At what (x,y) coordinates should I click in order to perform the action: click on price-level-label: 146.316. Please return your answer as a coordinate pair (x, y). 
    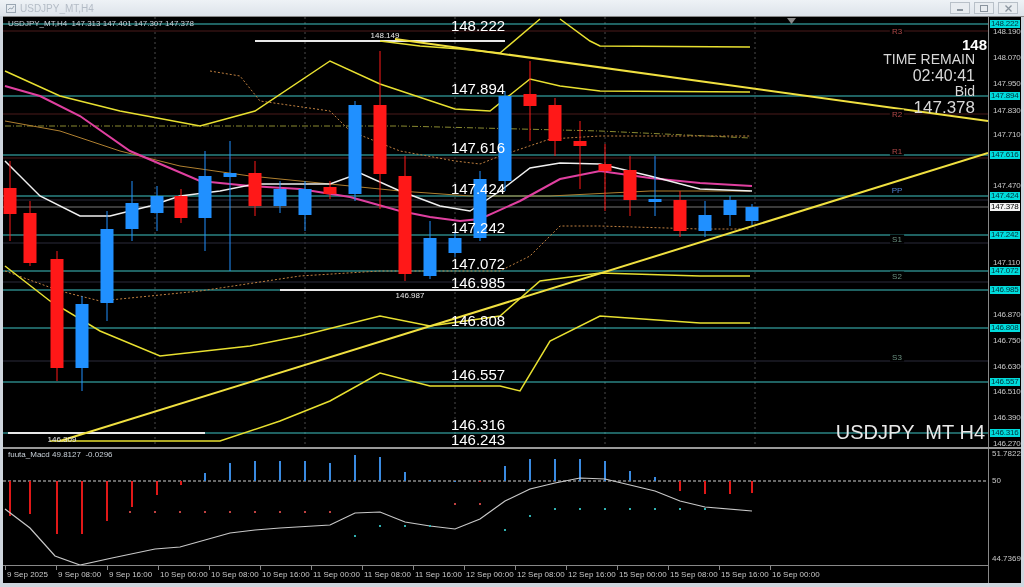
    Looking at the image, I should click on (478, 424).